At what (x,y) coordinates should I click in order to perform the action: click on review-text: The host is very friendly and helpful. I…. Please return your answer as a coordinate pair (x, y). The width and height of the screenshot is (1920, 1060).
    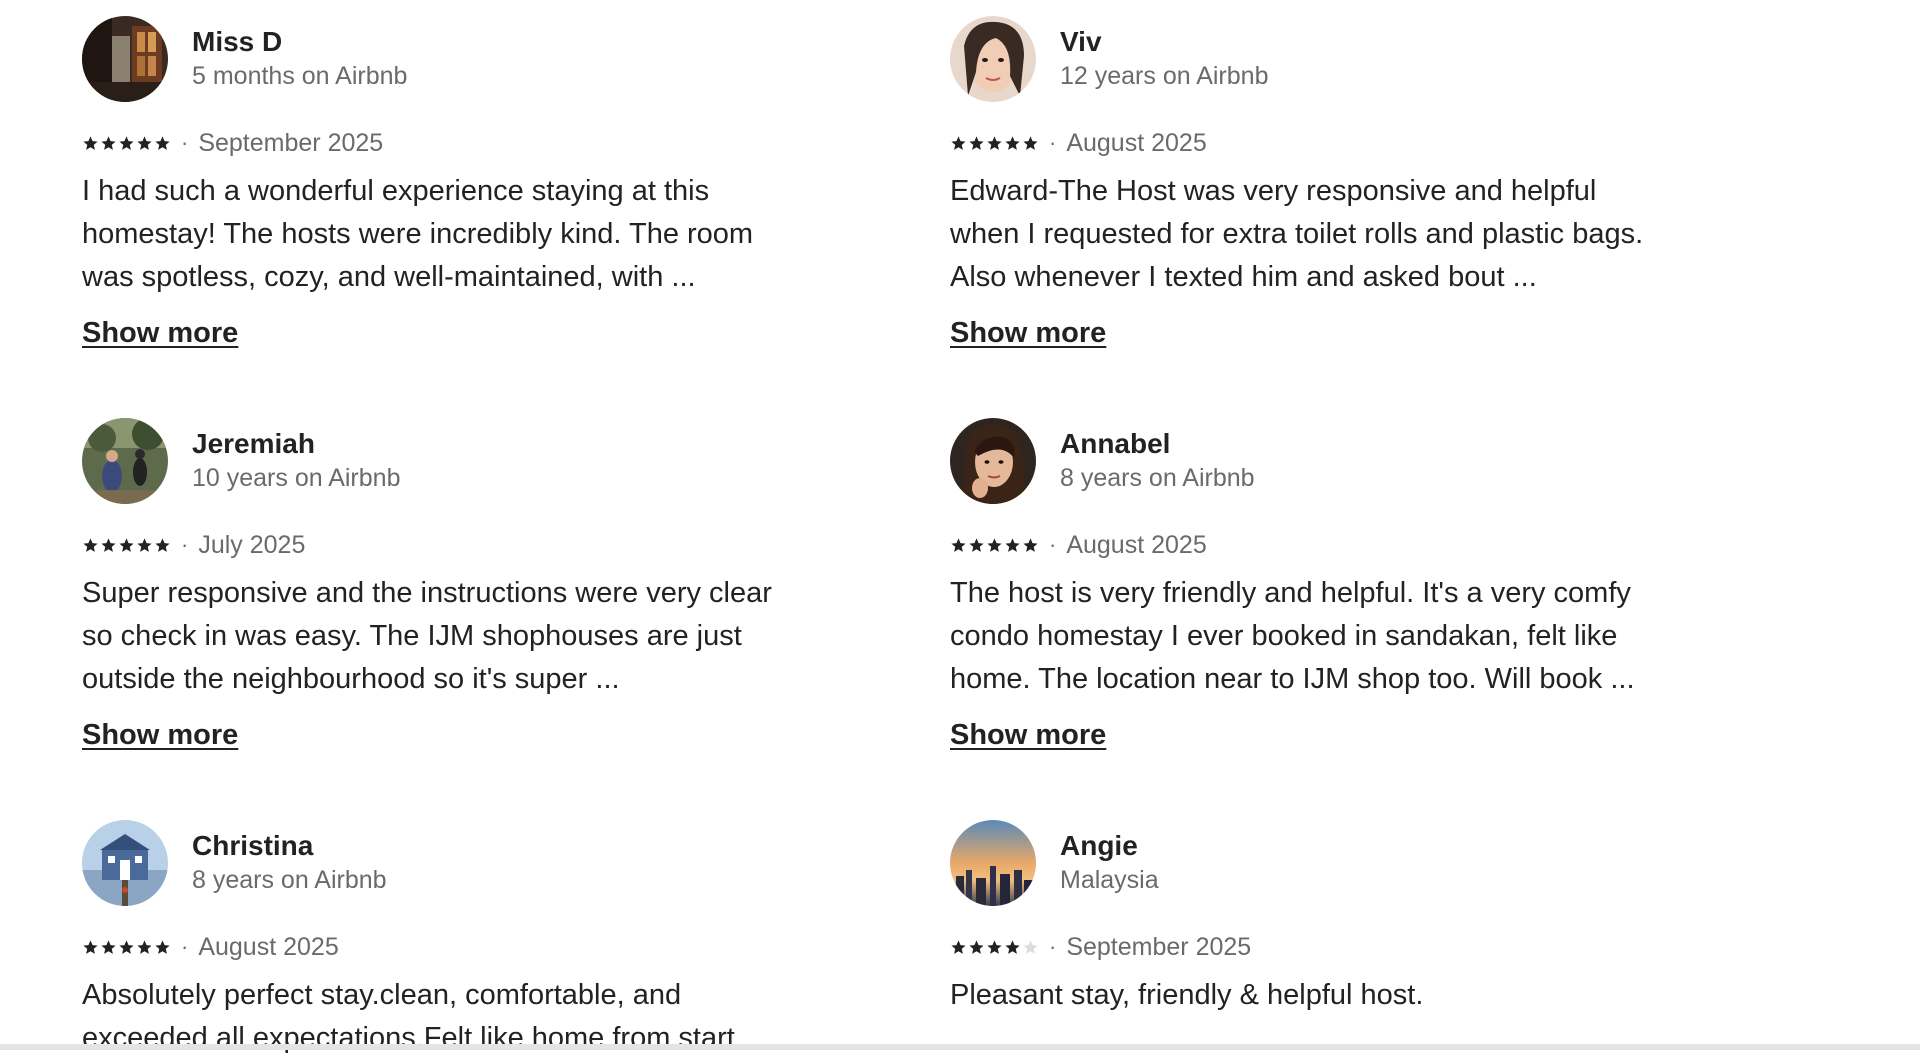
    Looking at the image, I should click on (1292, 636).